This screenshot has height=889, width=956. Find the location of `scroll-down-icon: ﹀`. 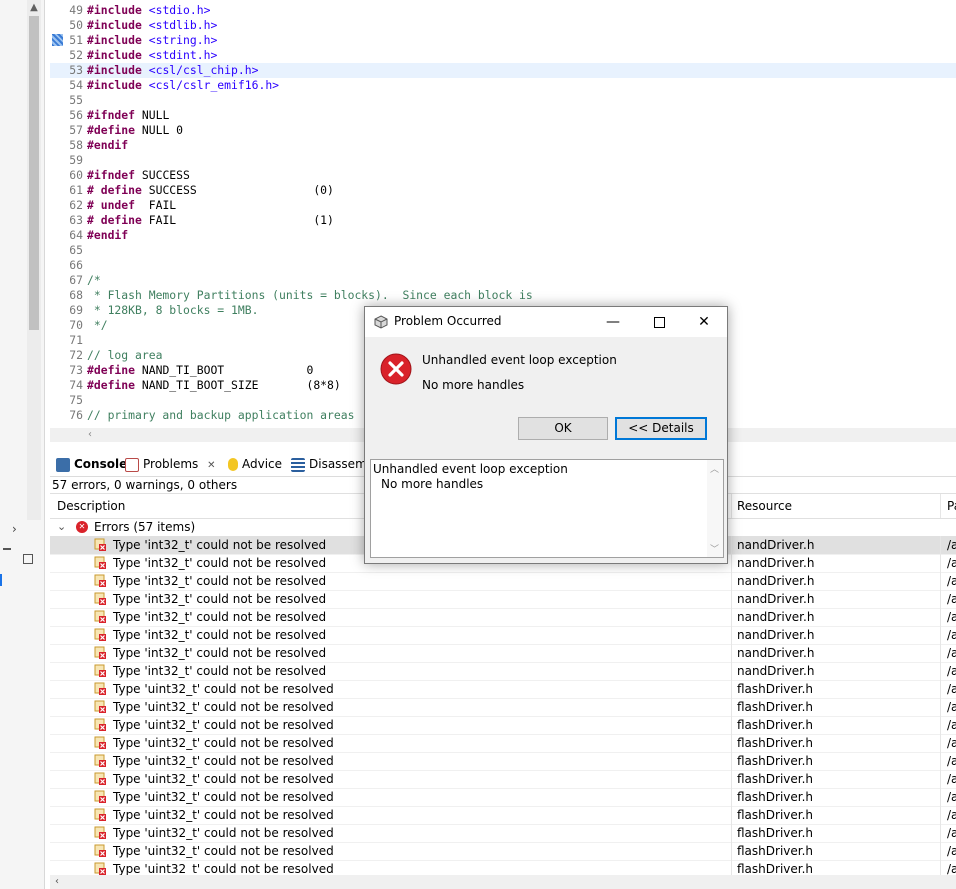

scroll-down-icon: ﹀ is located at coordinates (714, 548).